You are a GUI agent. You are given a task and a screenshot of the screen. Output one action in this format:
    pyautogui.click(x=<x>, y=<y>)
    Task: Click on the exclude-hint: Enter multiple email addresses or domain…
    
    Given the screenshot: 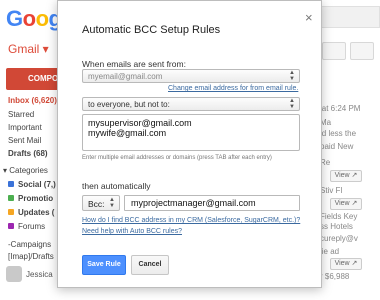 What is the action you would take?
    pyautogui.click(x=177, y=158)
    